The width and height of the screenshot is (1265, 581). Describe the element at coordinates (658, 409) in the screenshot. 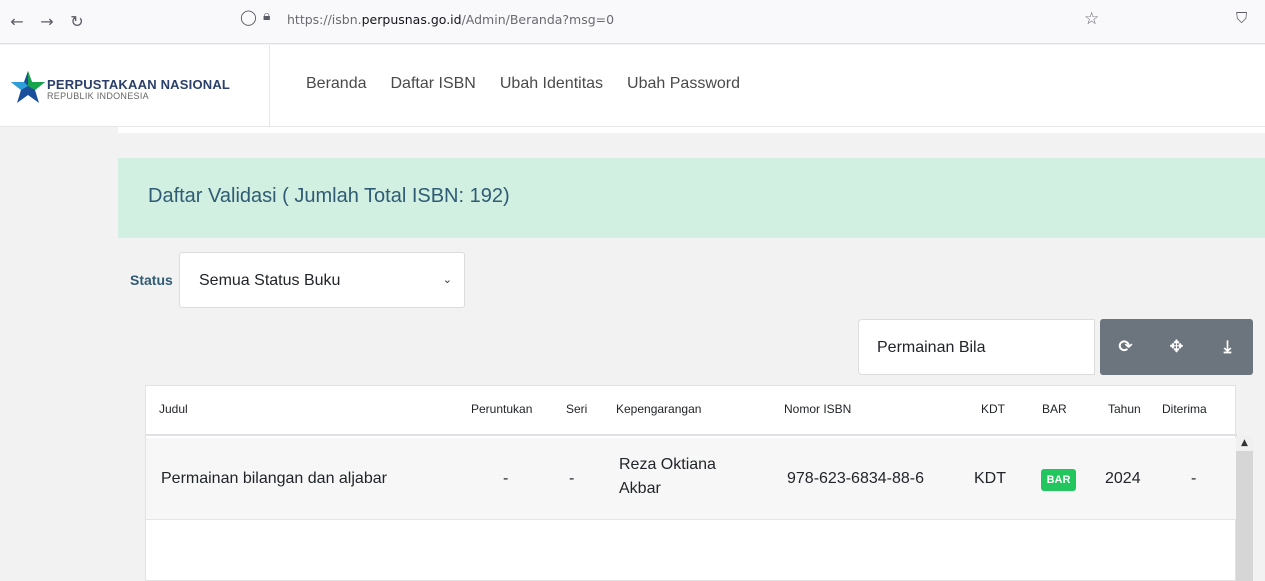

I see `col-kepengarangan: Kepengarangan` at that location.